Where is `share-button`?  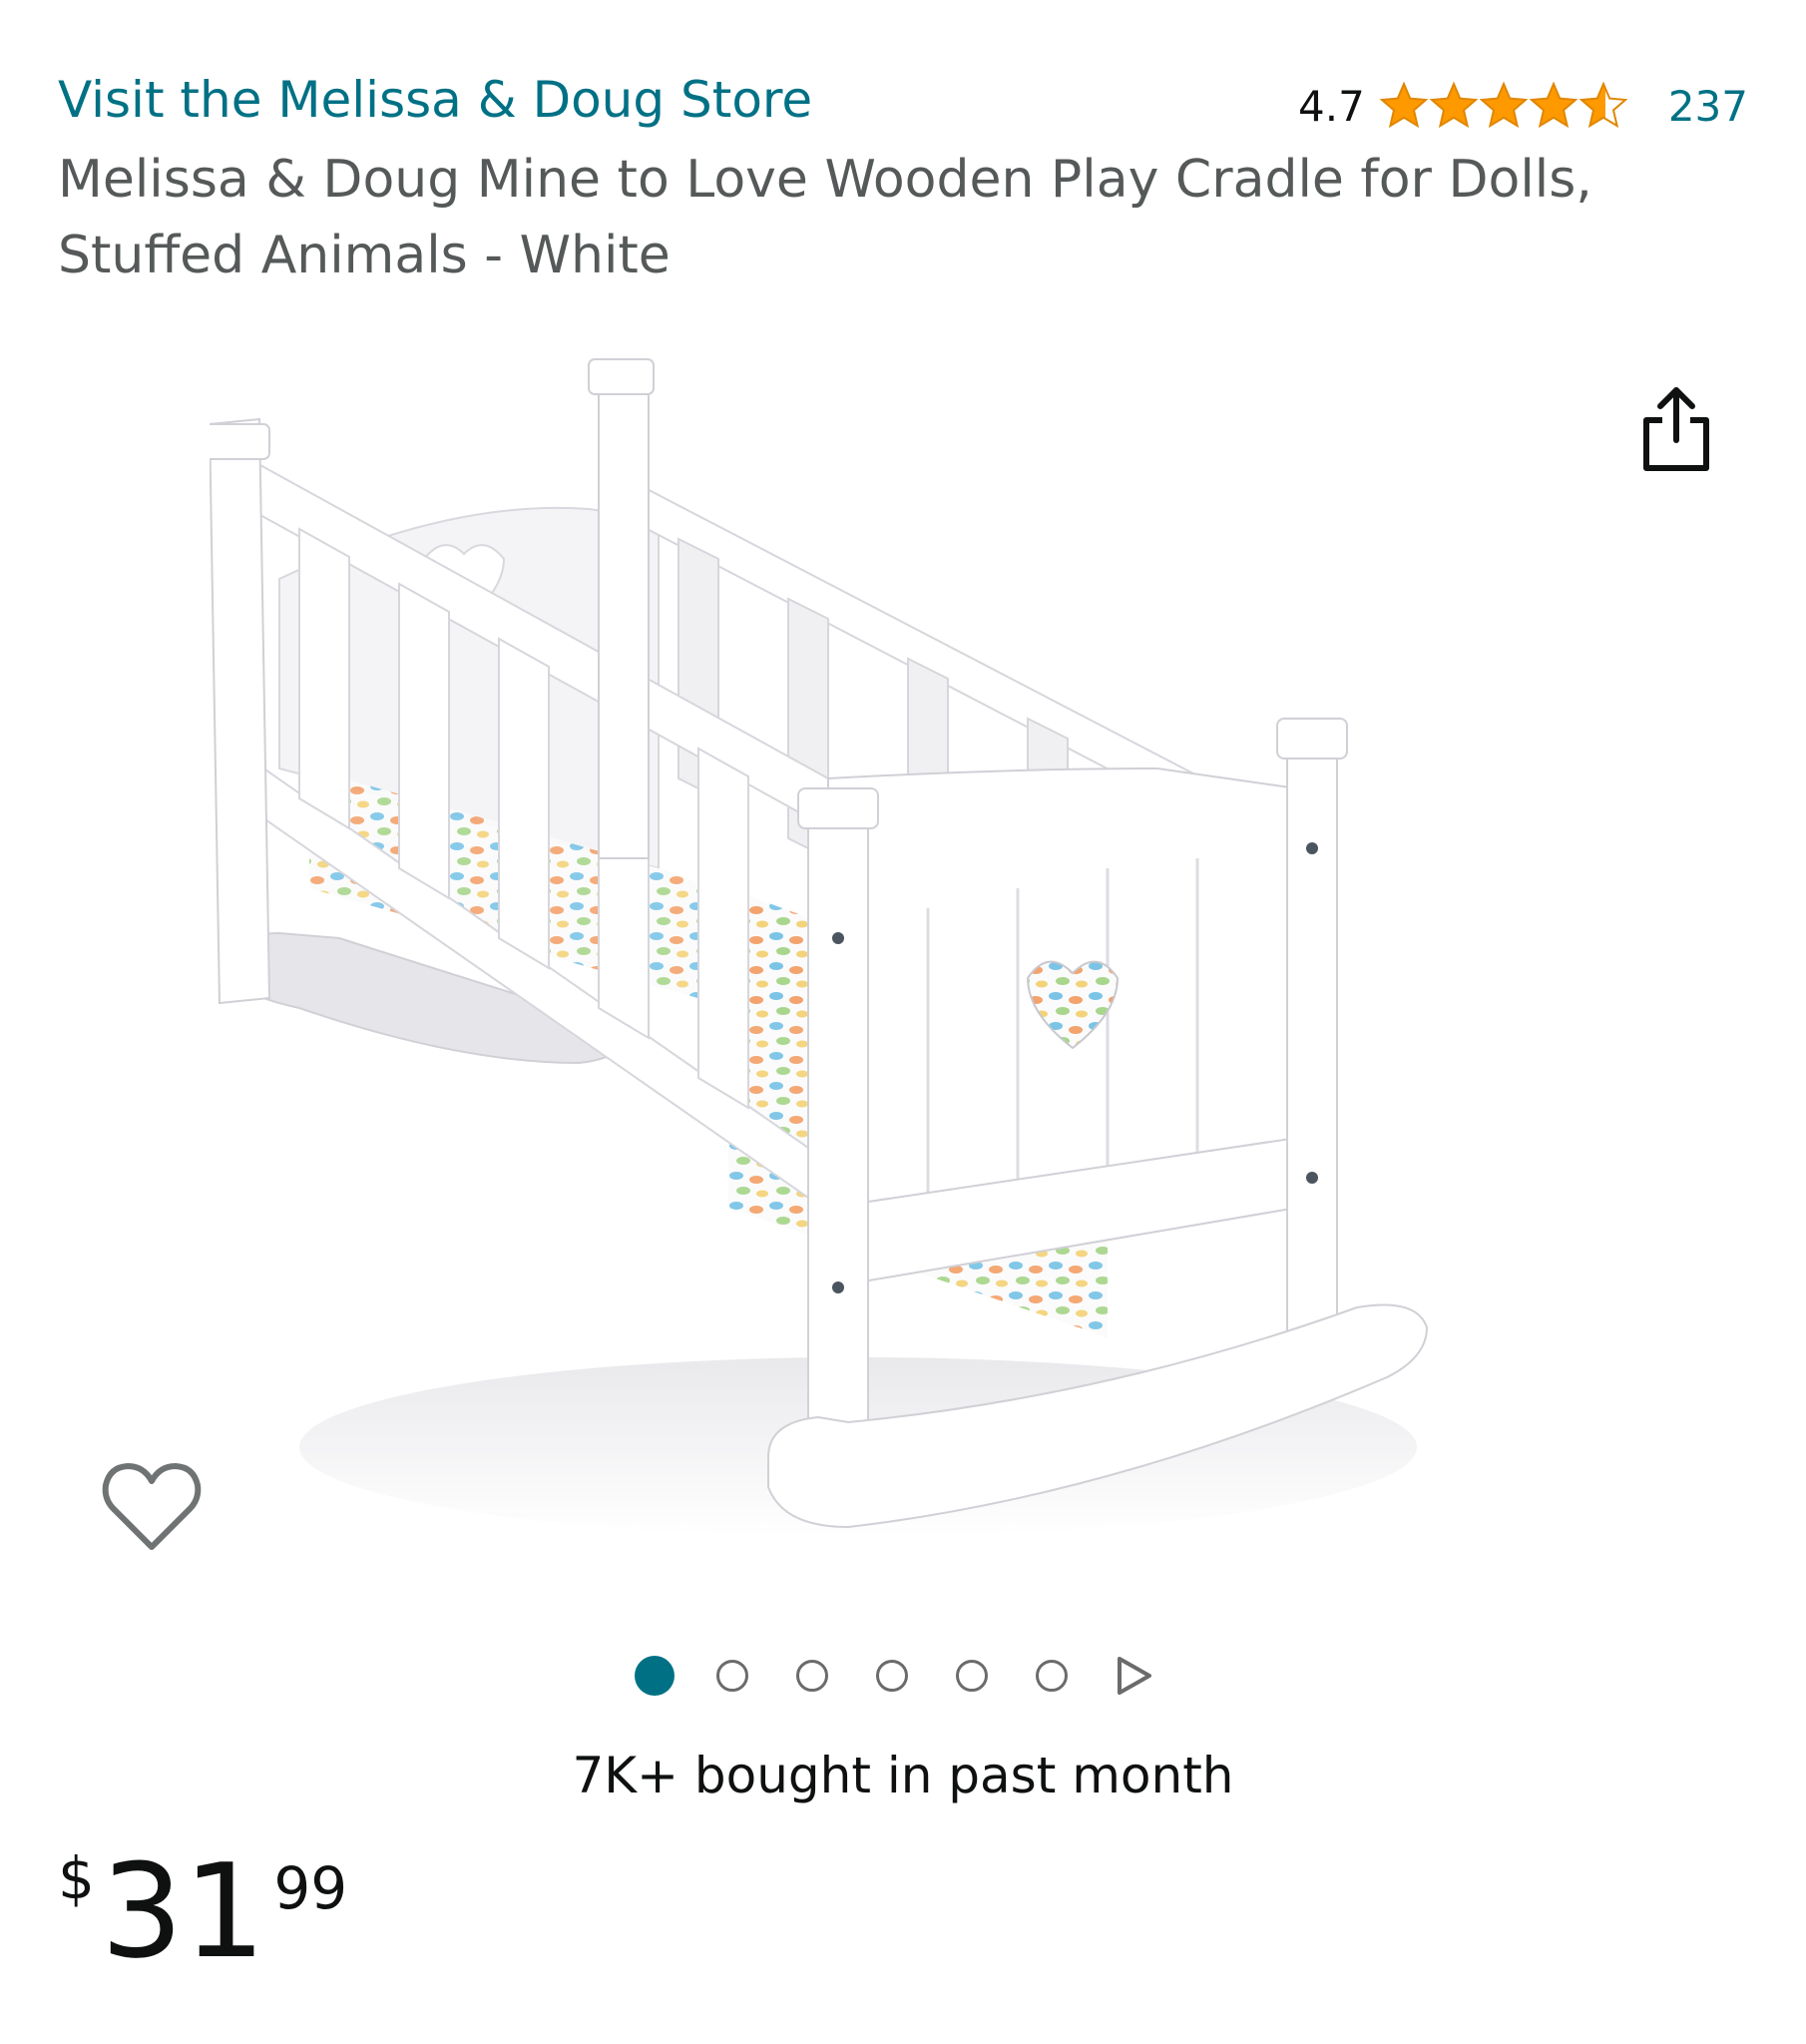
share-button is located at coordinates (1676, 429).